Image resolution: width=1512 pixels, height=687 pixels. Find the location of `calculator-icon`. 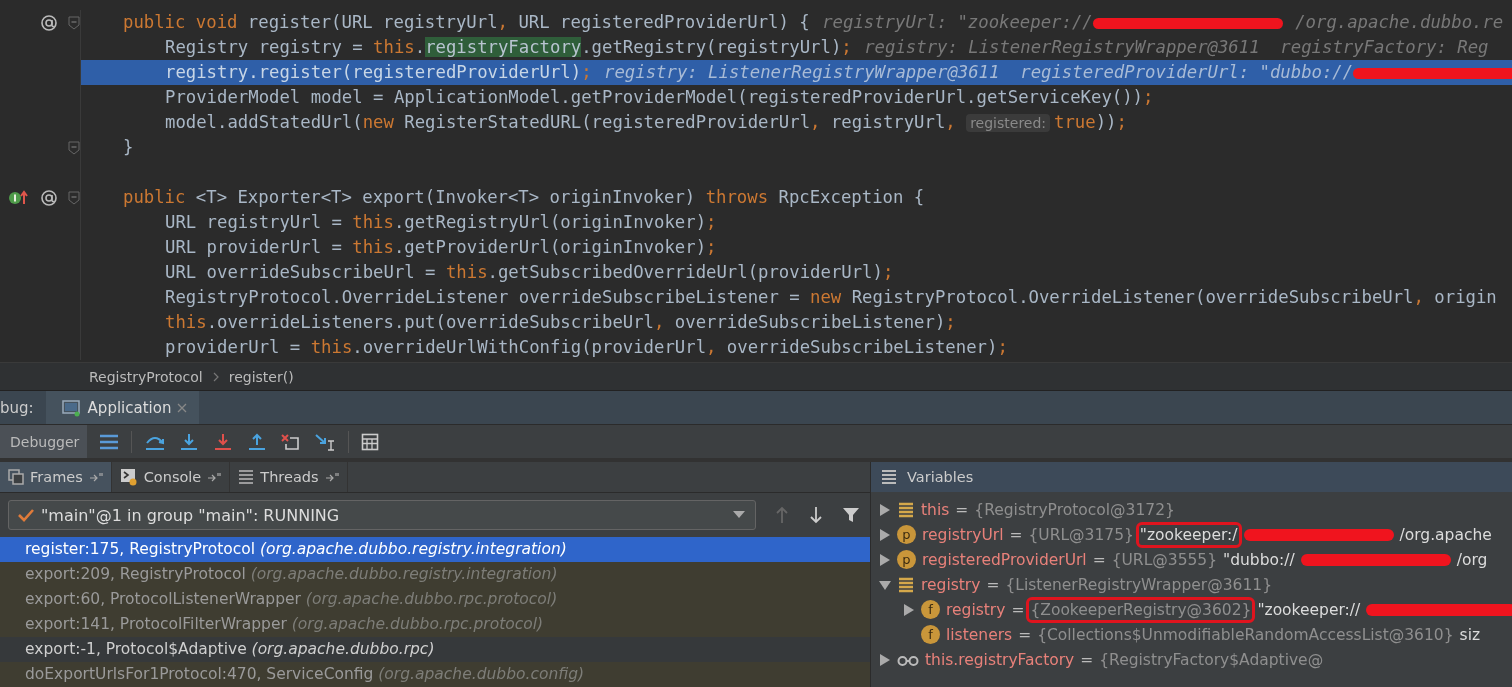

calculator-icon is located at coordinates (370, 441).